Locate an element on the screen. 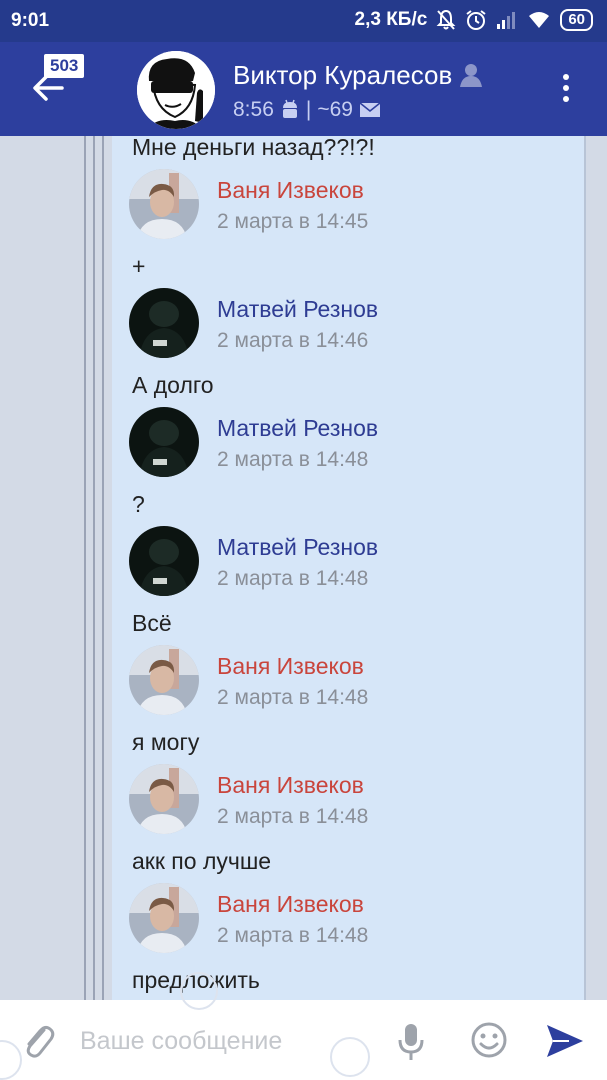  send-button is located at coordinates (565, 1041).